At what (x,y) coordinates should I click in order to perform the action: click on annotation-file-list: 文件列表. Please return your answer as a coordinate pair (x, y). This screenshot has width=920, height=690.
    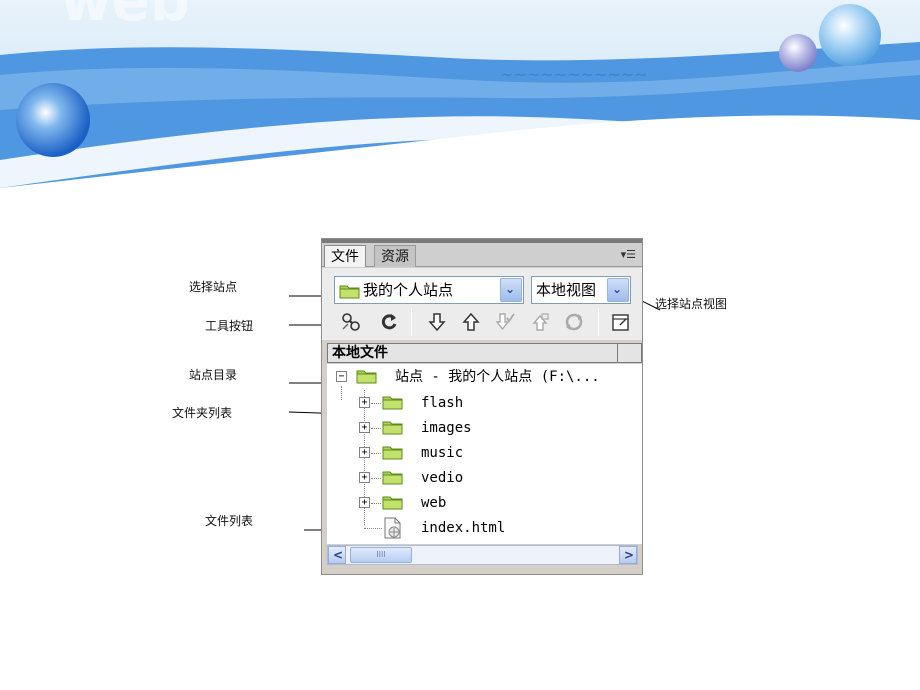
    Looking at the image, I should click on (229, 521).